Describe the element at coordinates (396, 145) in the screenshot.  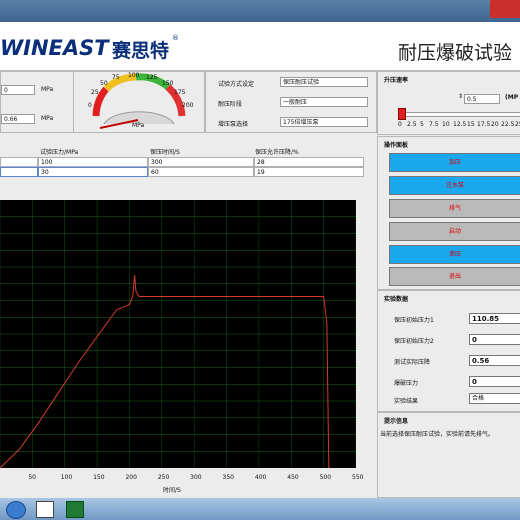
I see `ops-title: 操作面板` at that location.